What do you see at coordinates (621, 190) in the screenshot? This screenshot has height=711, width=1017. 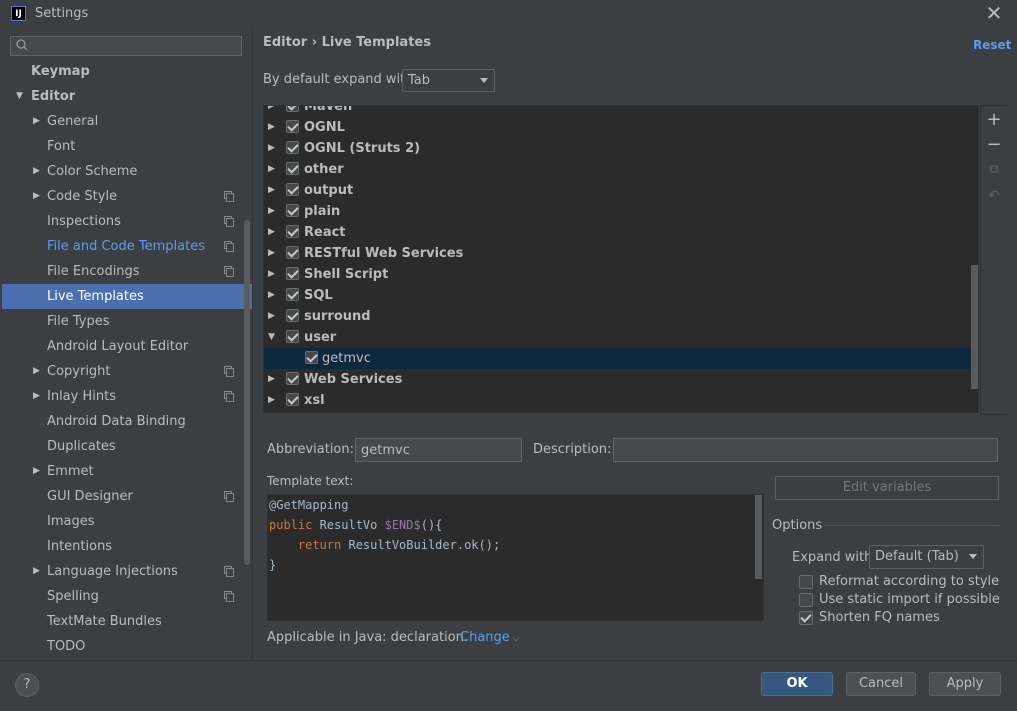 I see `template-group: ▶ output` at bounding box center [621, 190].